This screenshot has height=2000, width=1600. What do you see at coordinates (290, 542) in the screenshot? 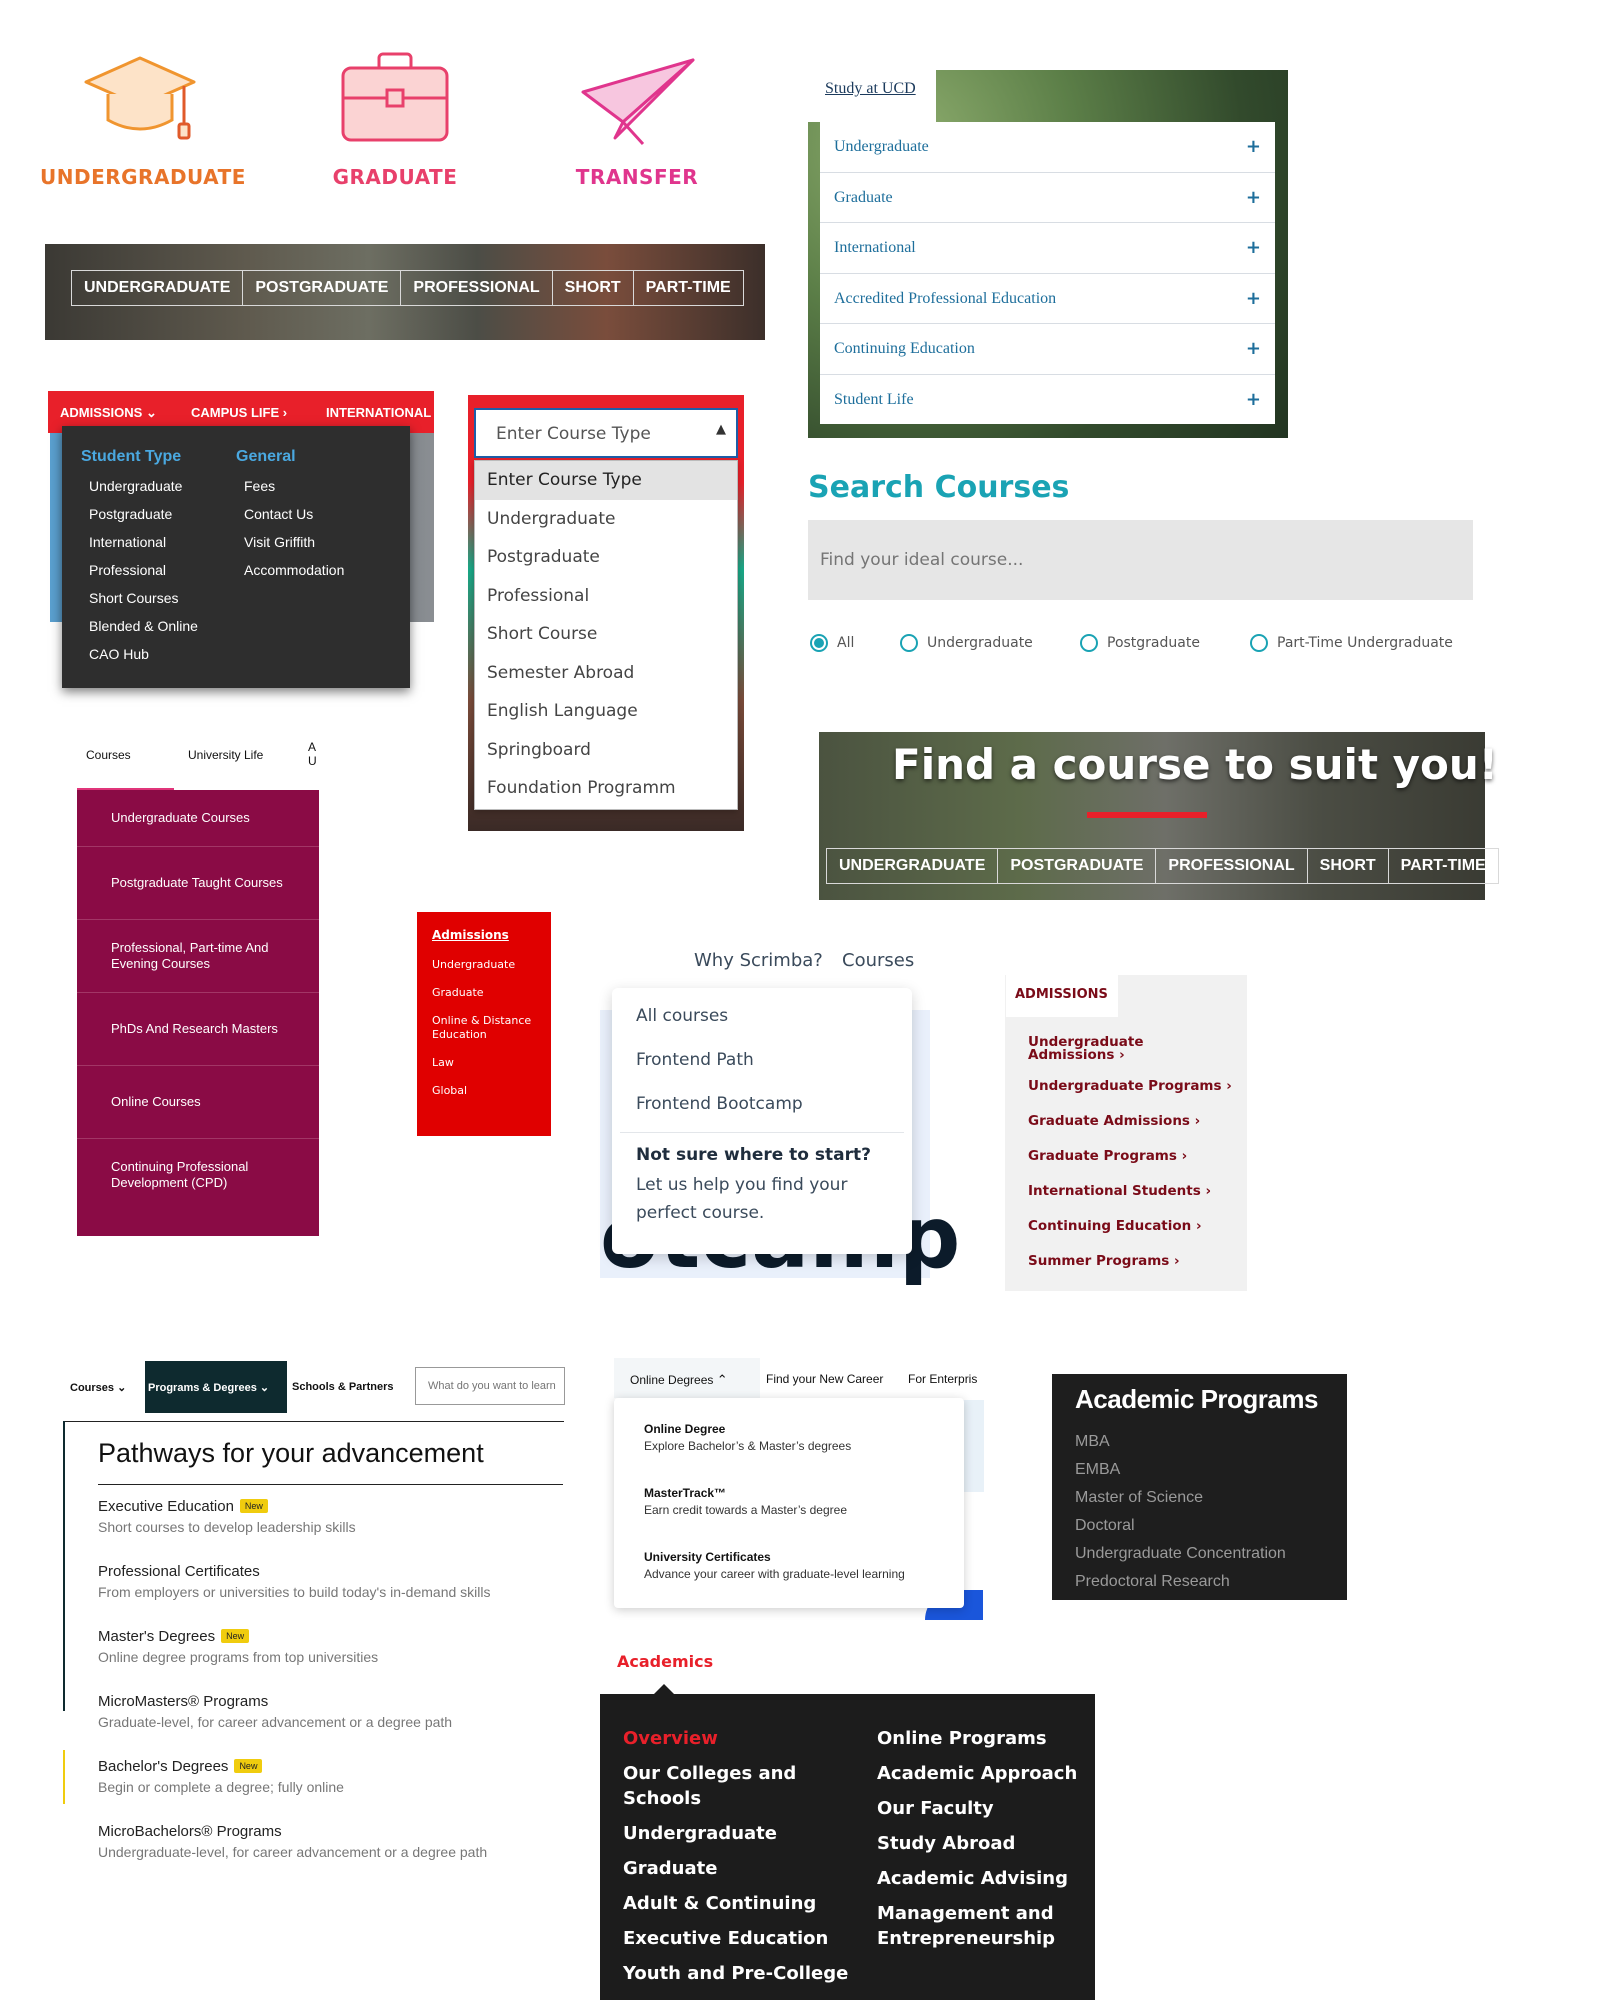
I see `griffith-item: Visit Griffith` at bounding box center [290, 542].